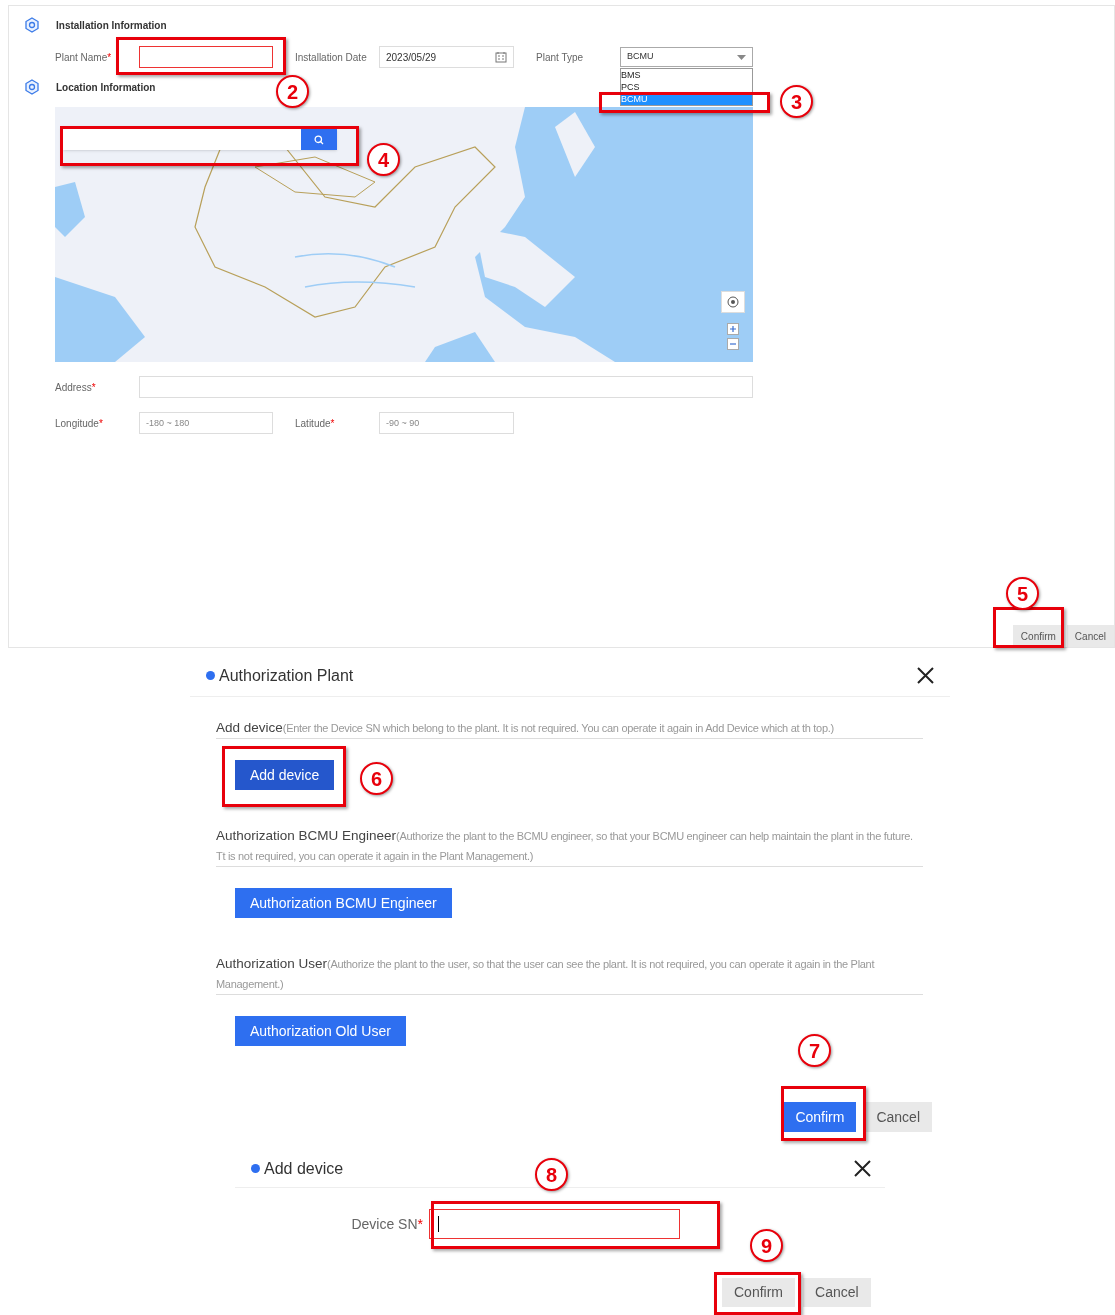 The height and width of the screenshot is (1315, 1115). I want to click on step-number: 6, so click(376, 778).